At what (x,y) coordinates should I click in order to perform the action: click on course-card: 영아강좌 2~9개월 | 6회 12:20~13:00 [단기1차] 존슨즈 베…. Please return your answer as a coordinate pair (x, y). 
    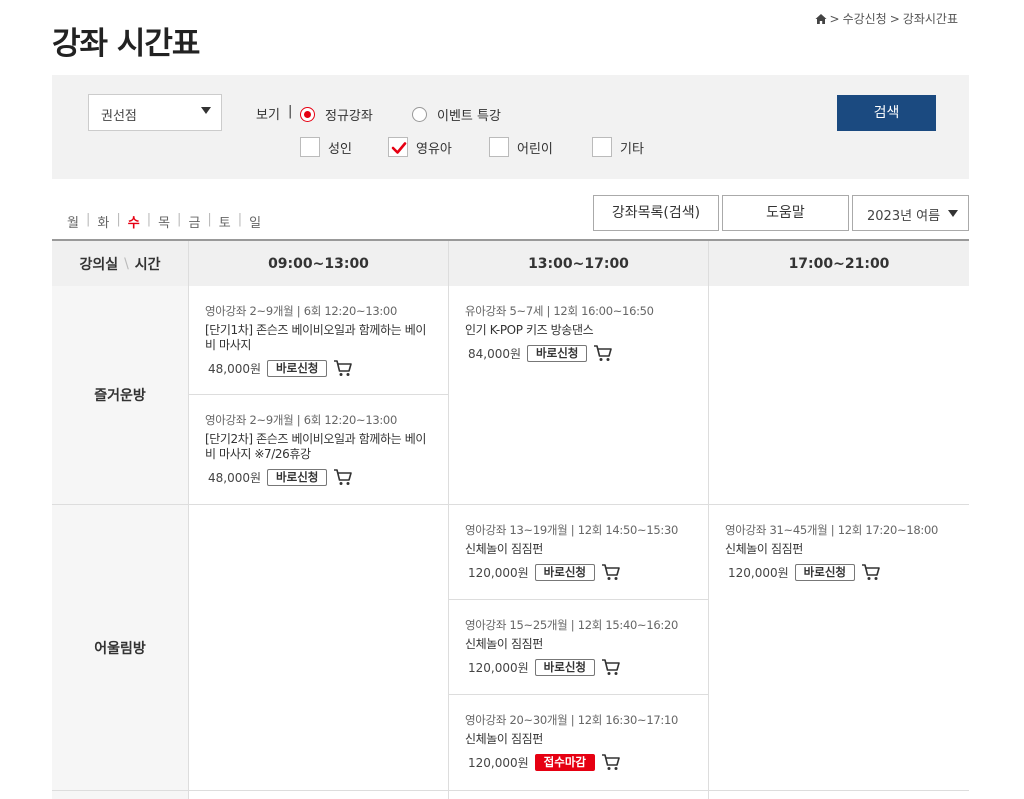
    Looking at the image, I should click on (318, 340).